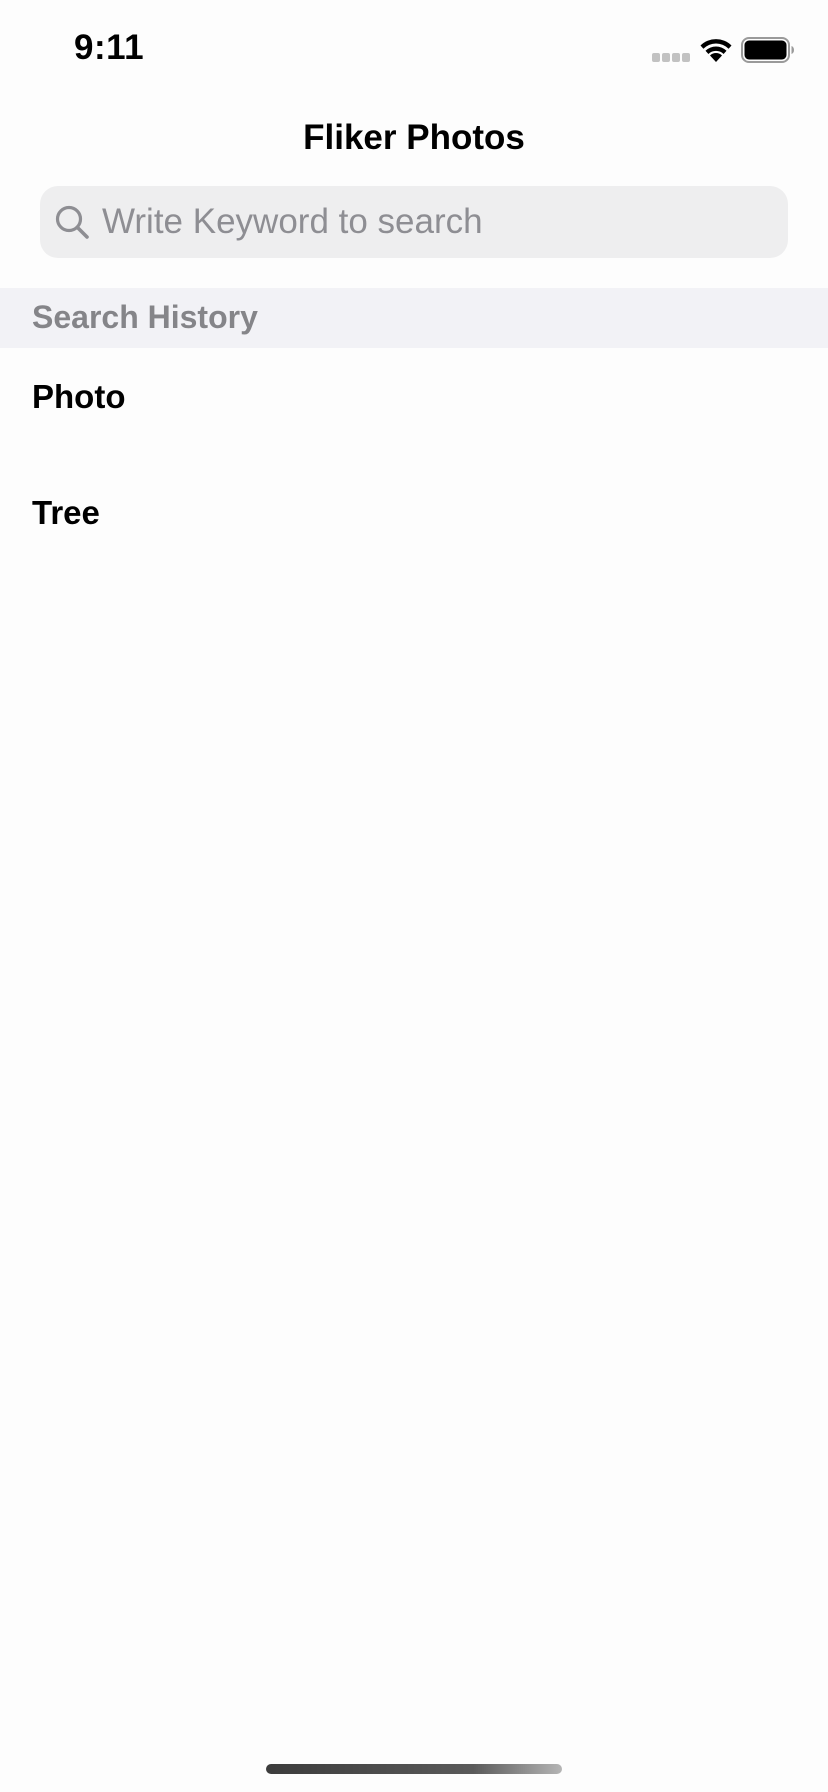 Image resolution: width=828 pixels, height=1792 pixels. What do you see at coordinates (671, 57) in the screenshot?
I see `cellular-signal-icon` at bounding box center [671, 57].